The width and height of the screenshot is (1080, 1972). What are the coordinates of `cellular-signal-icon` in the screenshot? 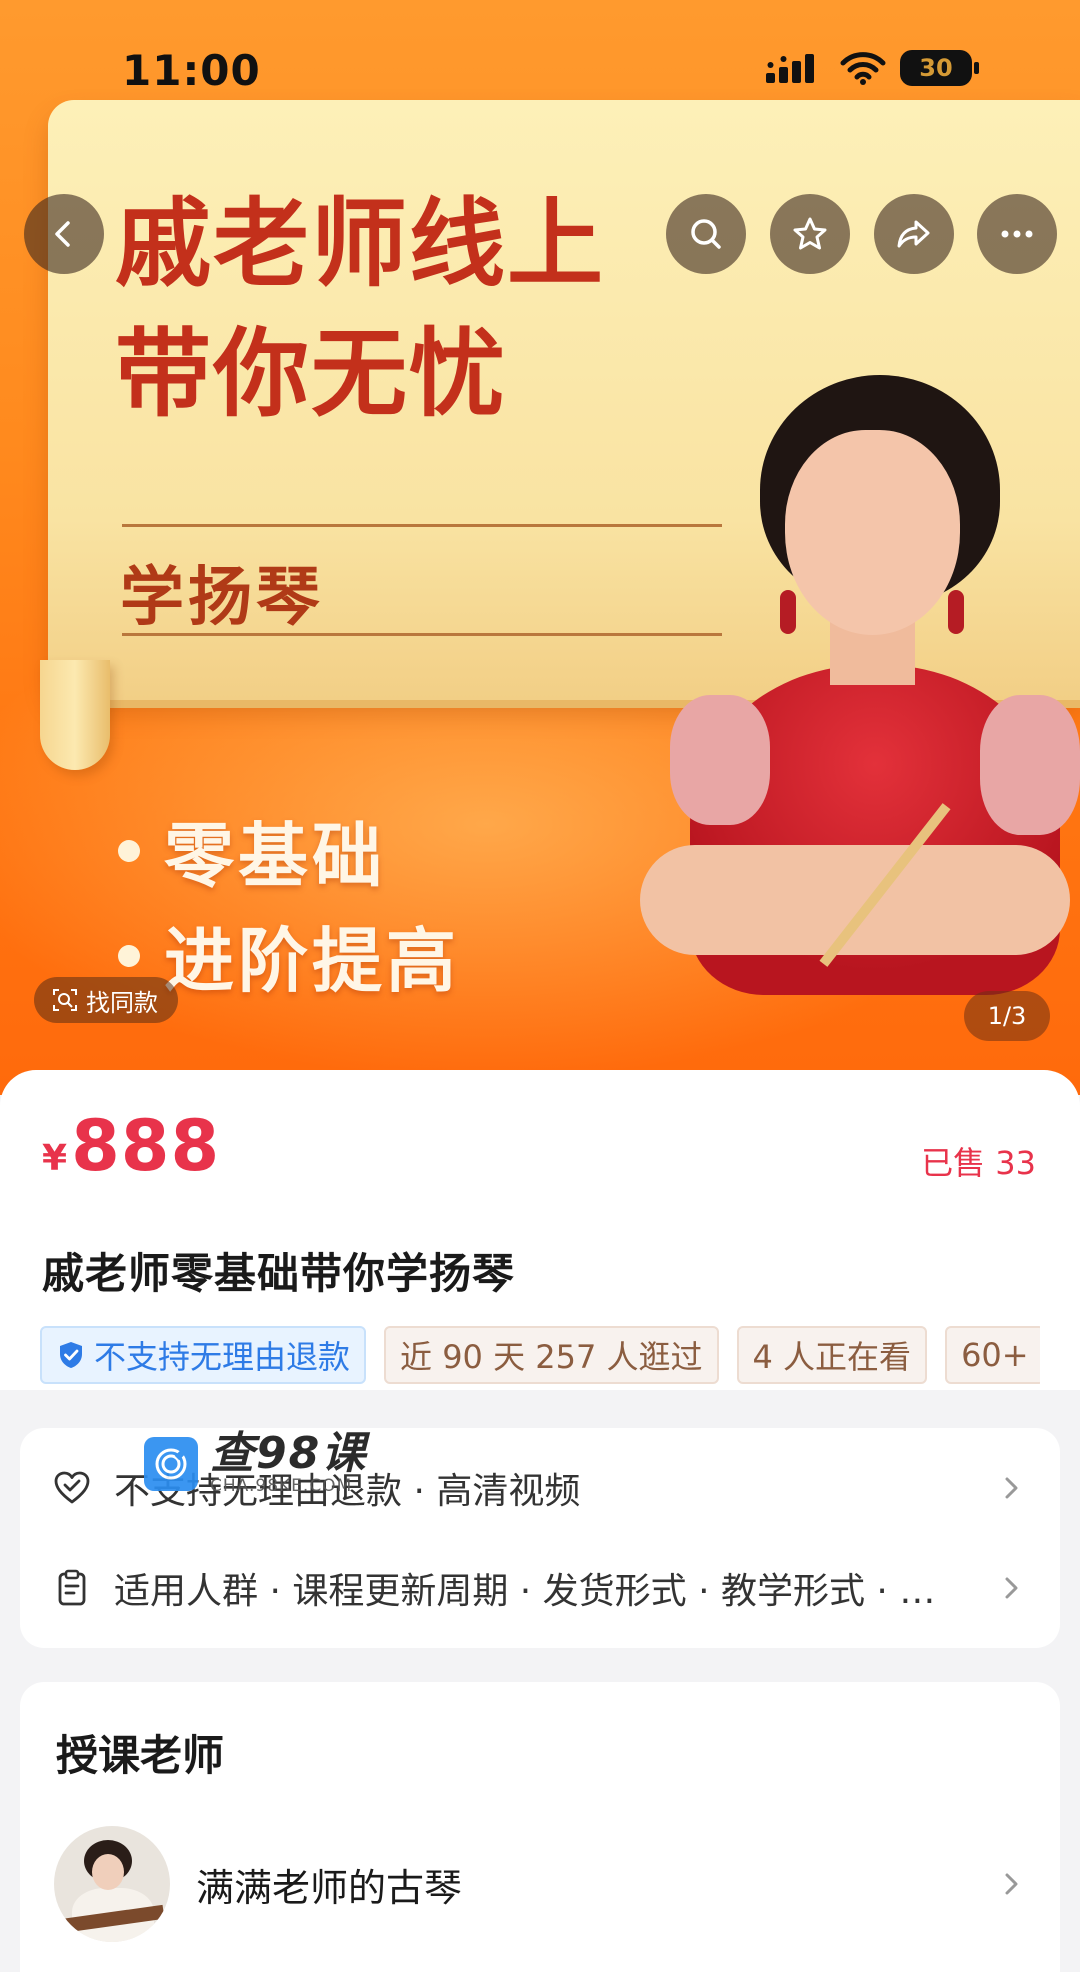 It's located at (790, 68).